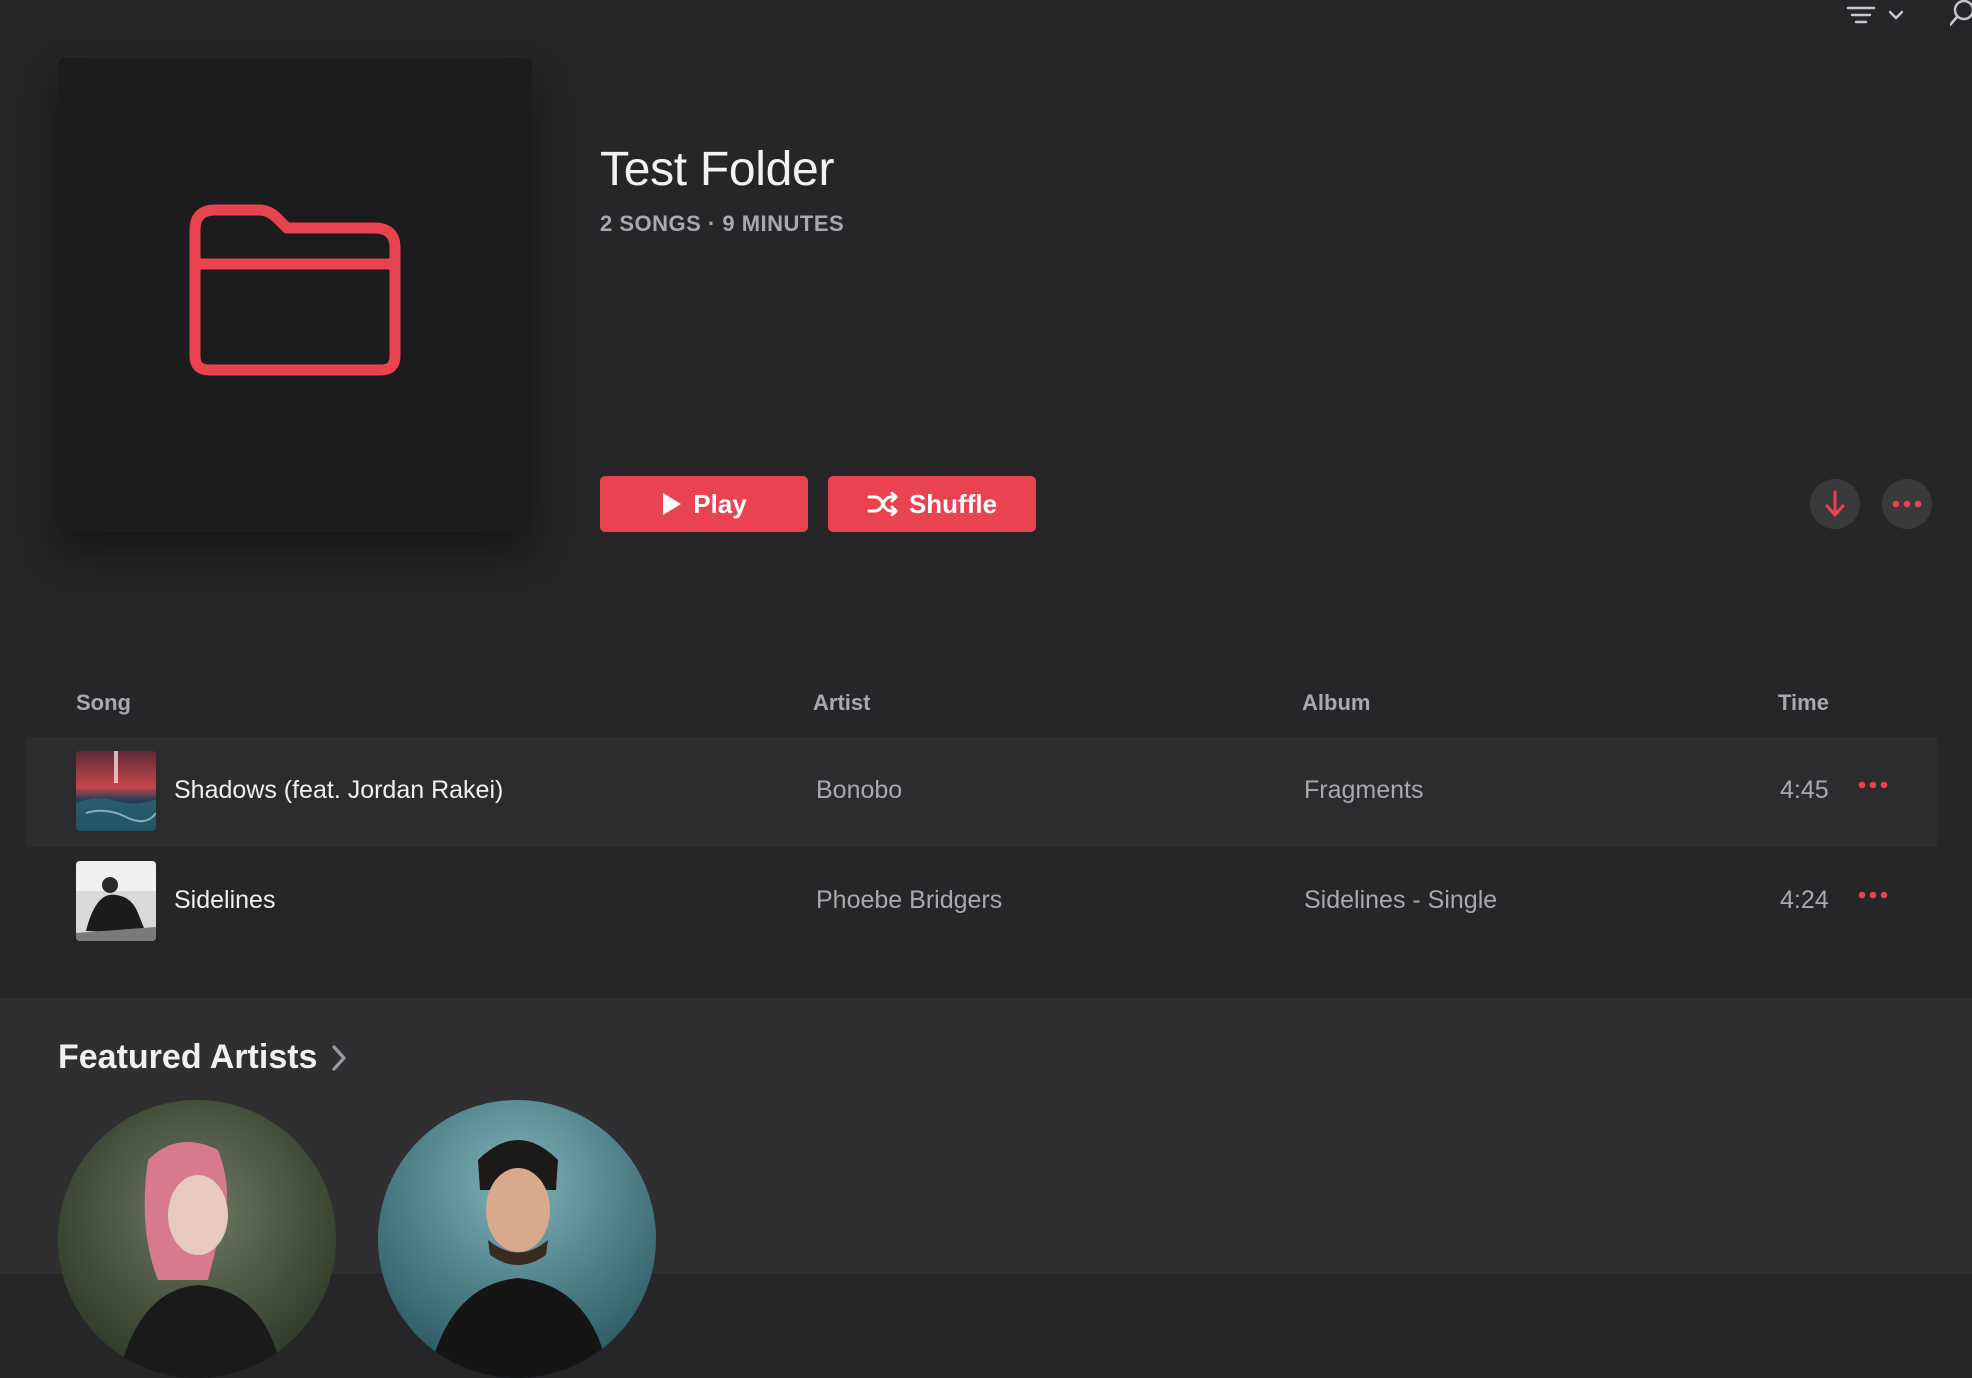 Image resolution: width=1972 pixels, height=1378 pixels. I want to click on folder-meta: 2 SONGS · 9 MINUTES, so click(722, 223).